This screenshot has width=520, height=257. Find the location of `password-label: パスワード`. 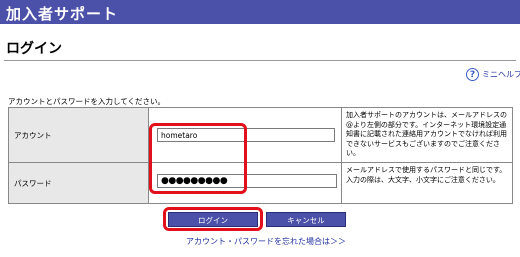

password-label: パスワード is located at coordinates (79, 183).